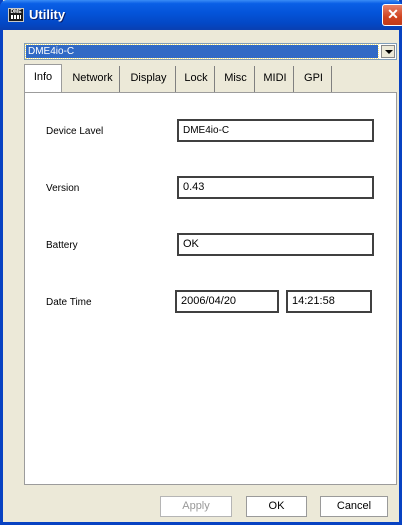 This screenshot has width=402, height=525. Describe the element at coordinates (149, 79) in the screenshot. I see `tab-display: Display` at that location.